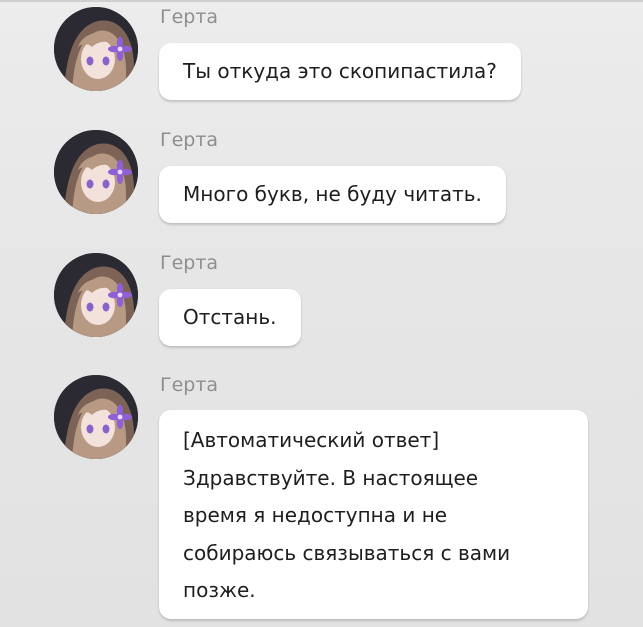  Describe the element at coordinates (347, 552) in the screenshot. I see `message-text-line: собираюсь связываться с вами` at that location.